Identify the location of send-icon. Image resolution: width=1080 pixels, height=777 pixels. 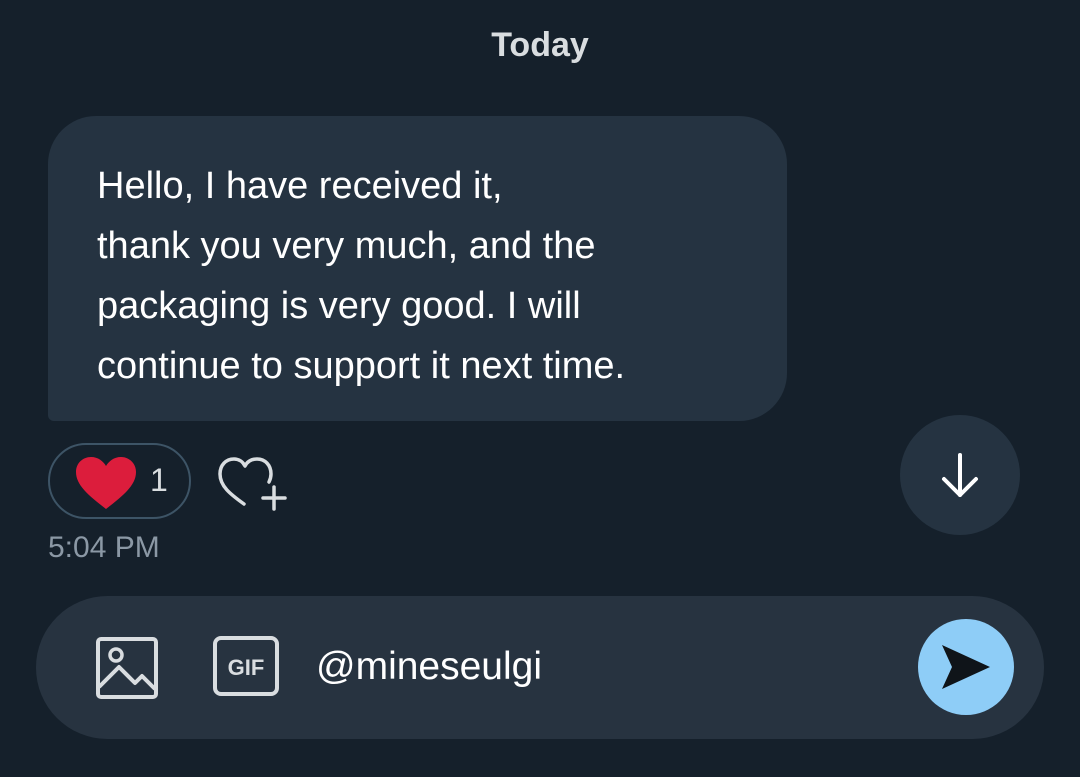
(966, 667).